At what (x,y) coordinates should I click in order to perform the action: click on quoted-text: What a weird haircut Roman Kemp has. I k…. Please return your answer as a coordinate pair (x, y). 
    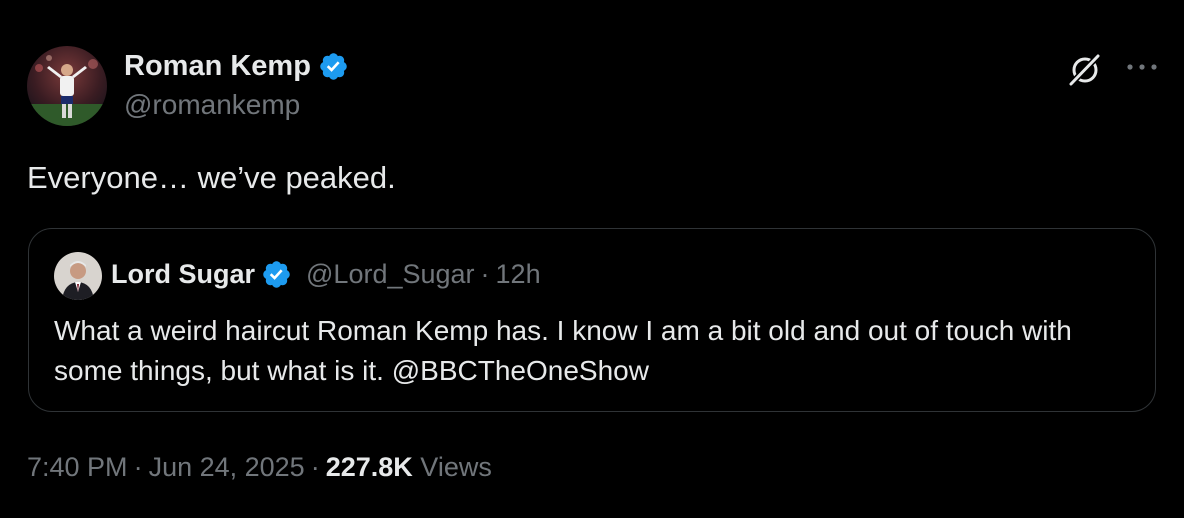
    Looking at the image, I should click on (594, 351).